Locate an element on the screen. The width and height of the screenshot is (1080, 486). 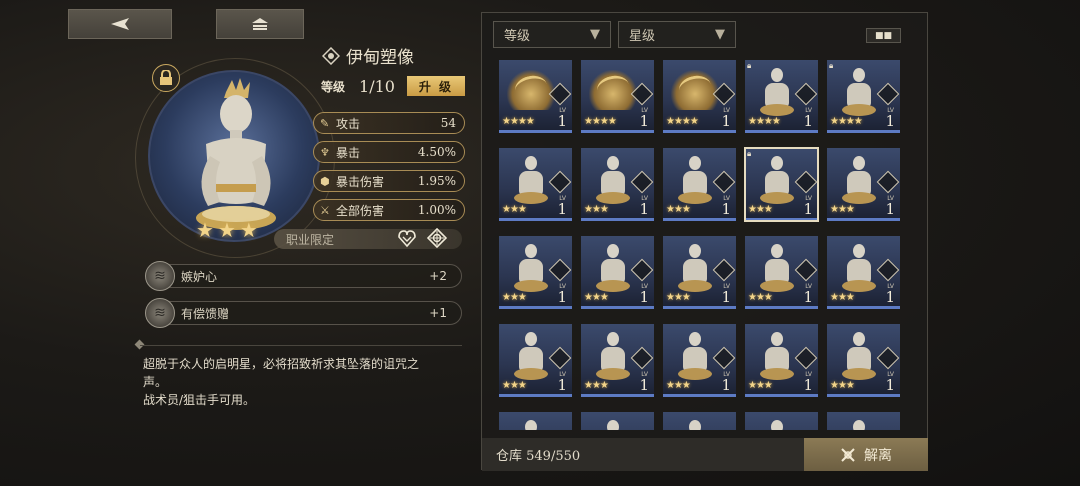
description-line: 超脱于众人的启明星，必将招致祈求其坠落的诅咒之 is located at coordinates (281, 364).